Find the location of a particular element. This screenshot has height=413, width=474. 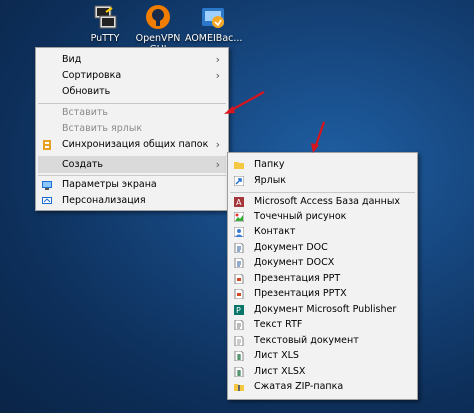

submenu-item-label: Папку is located at coordinates (269, 164).